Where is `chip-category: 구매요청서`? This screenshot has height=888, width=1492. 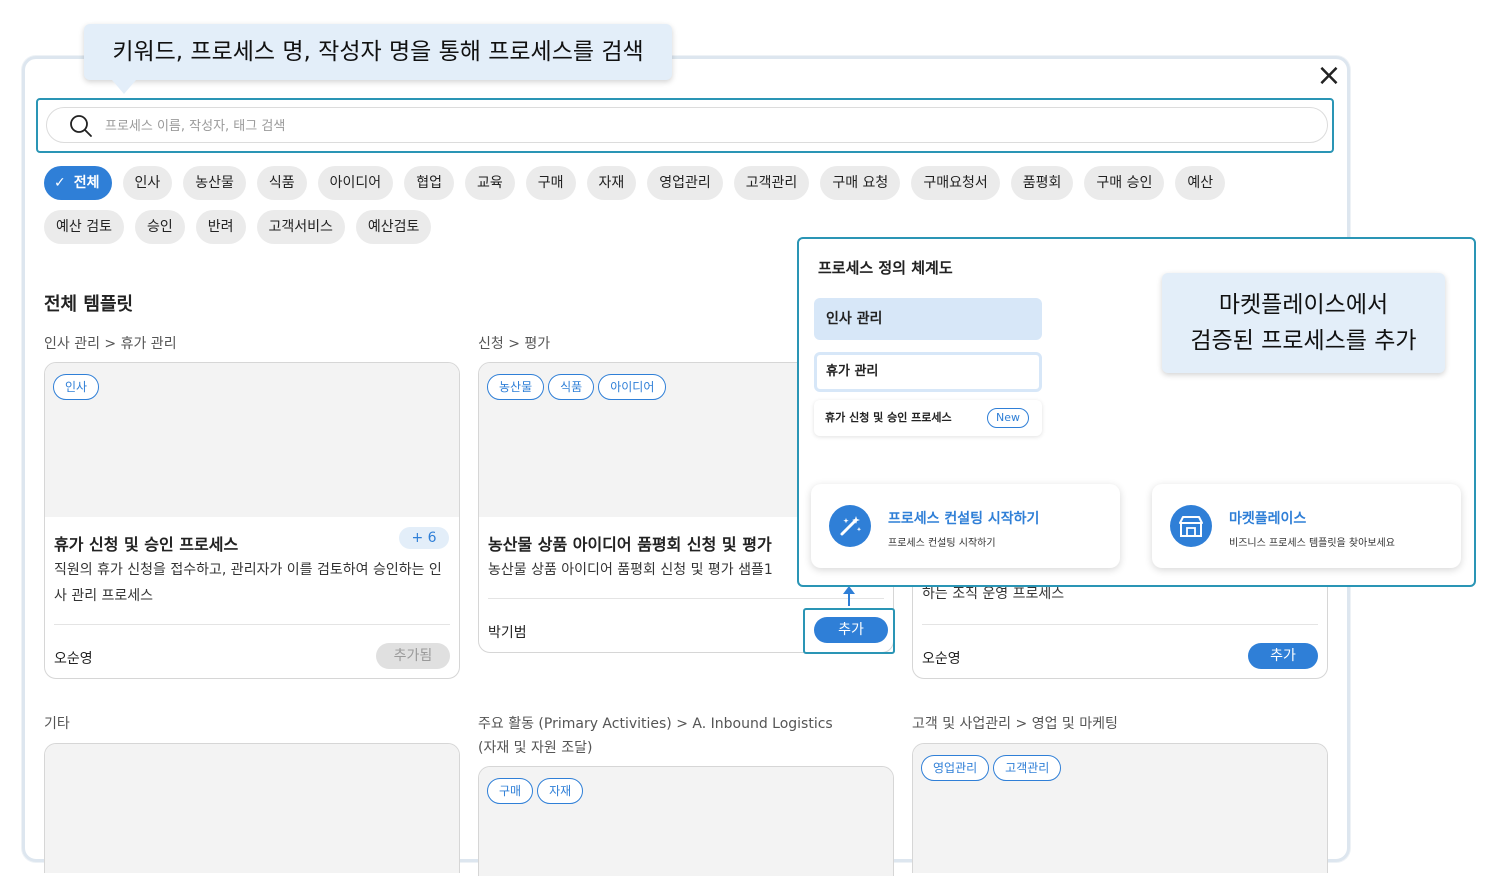 chip-category: 구매요청서 is located at coordinates (955, 183).